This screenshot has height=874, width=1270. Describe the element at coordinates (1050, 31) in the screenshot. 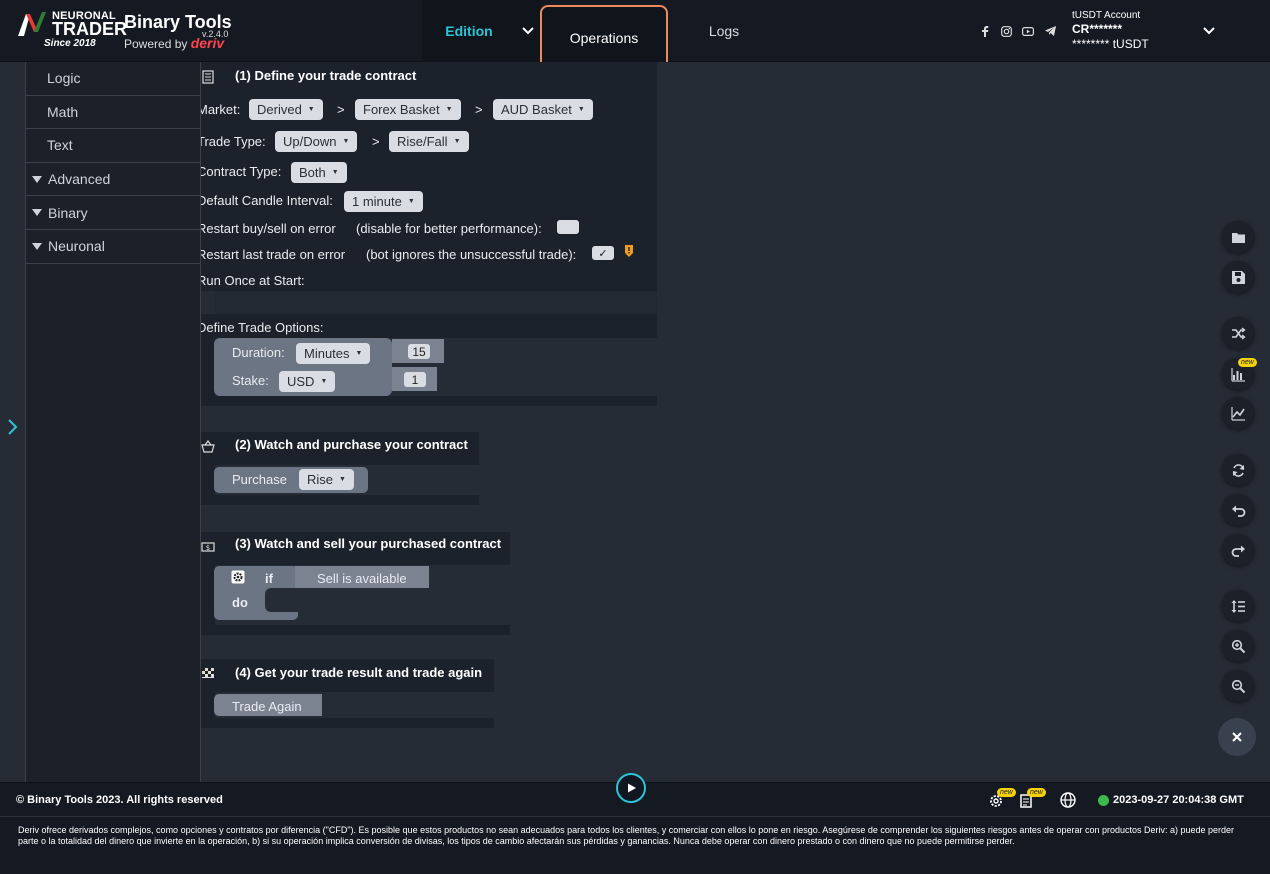

I see `telegram-icon` at that location.